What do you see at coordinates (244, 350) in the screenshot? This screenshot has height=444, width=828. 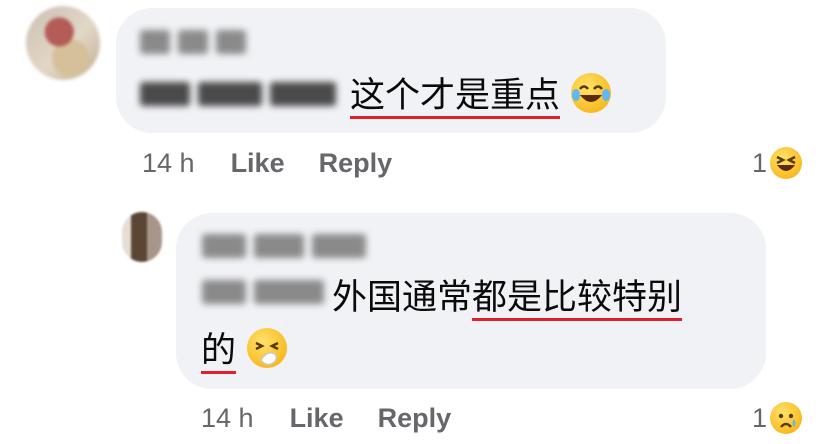 I see `reply-text-line2: 的` at bounding box center [244, 350].